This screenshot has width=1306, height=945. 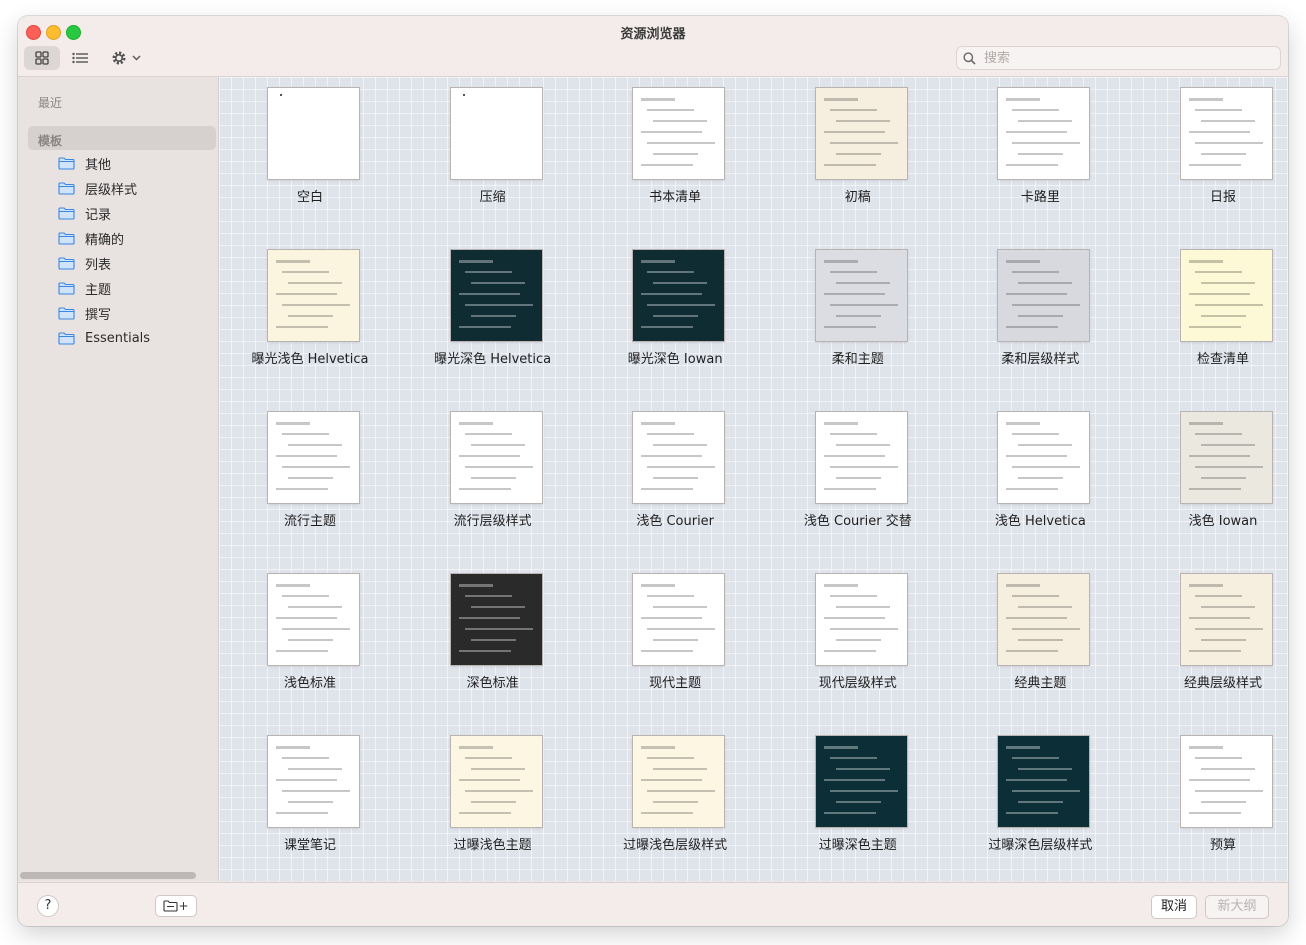 I want to click on template-item: 柔和层级样式, so click(x=1040, y=319).